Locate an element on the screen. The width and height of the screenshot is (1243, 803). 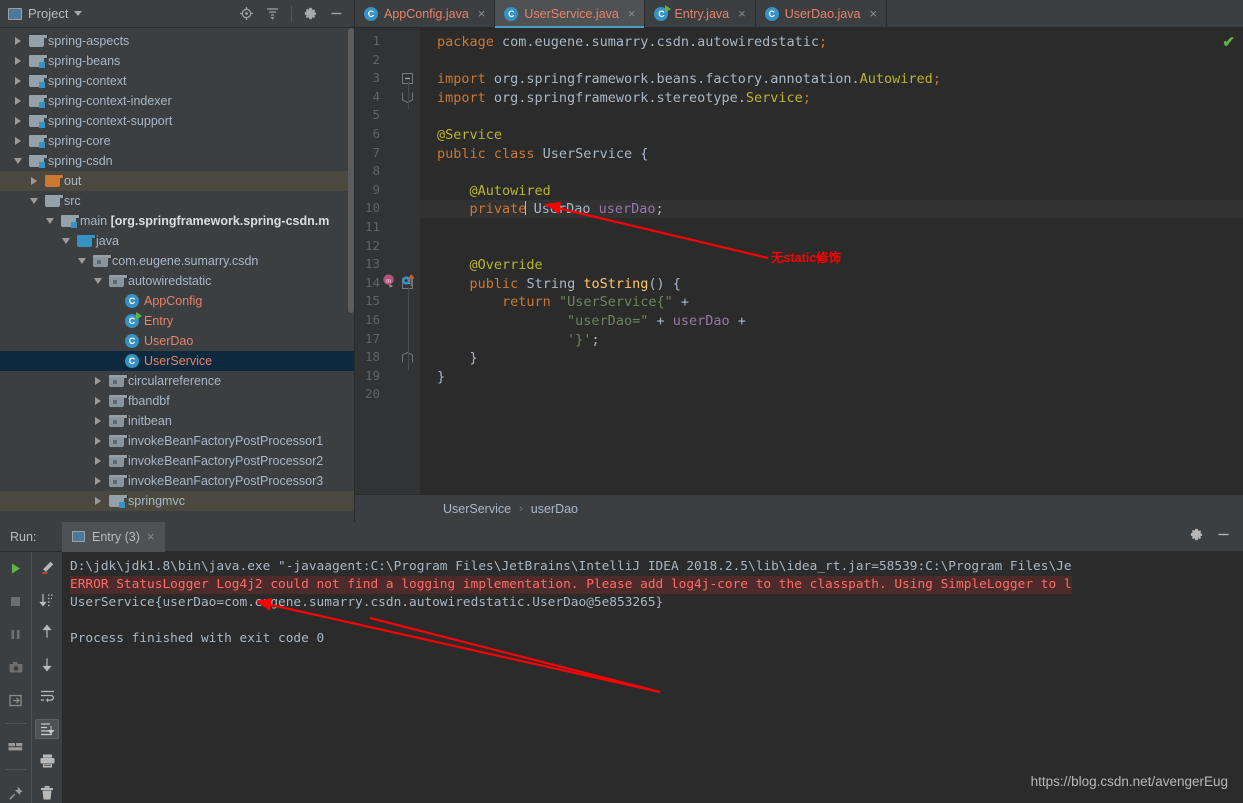
tree-node-invokebeanfactorypostprocessor2: invokeBeanFactoryPostProcessor2 is located at coordinates (177, 461).